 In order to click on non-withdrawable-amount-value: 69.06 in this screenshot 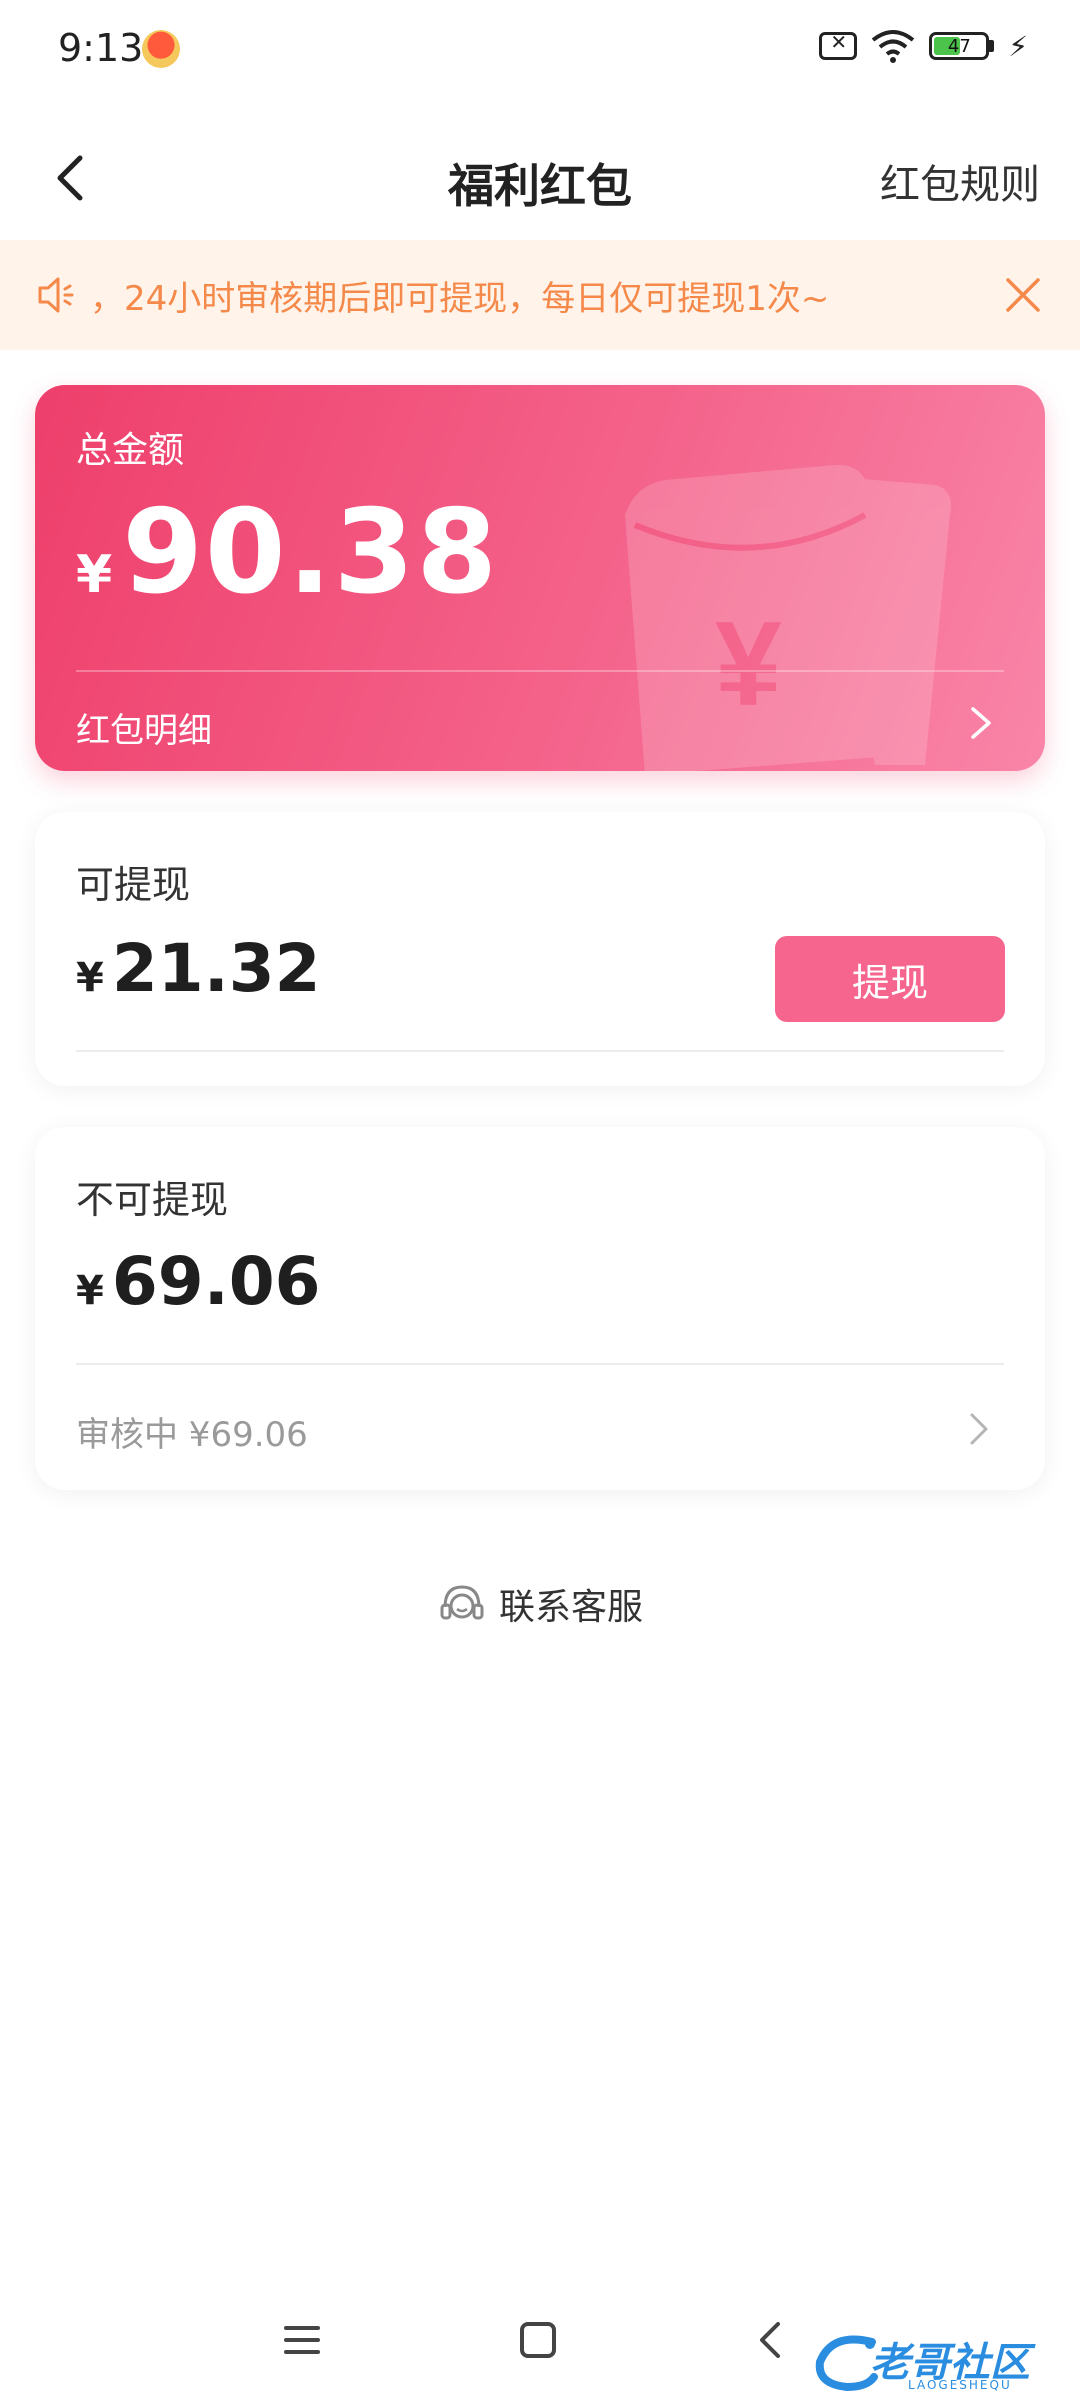, I will do `click(216, 1281)`.